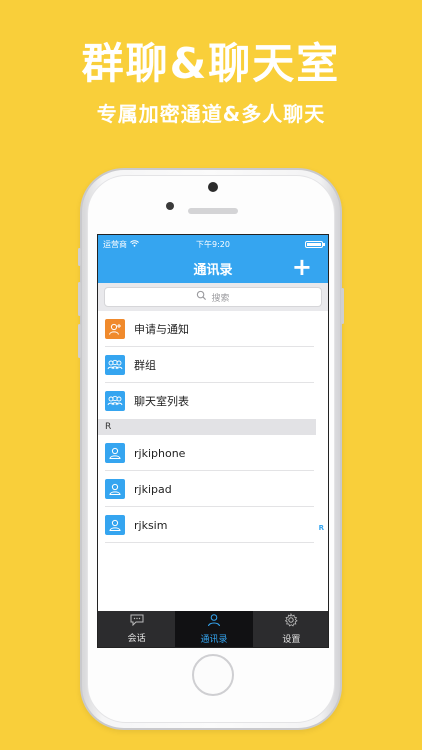 The height and width of the screenshot is (750, 422). I want to click on tab-bar: 会话 通讯录 设置, so click(213, 629).